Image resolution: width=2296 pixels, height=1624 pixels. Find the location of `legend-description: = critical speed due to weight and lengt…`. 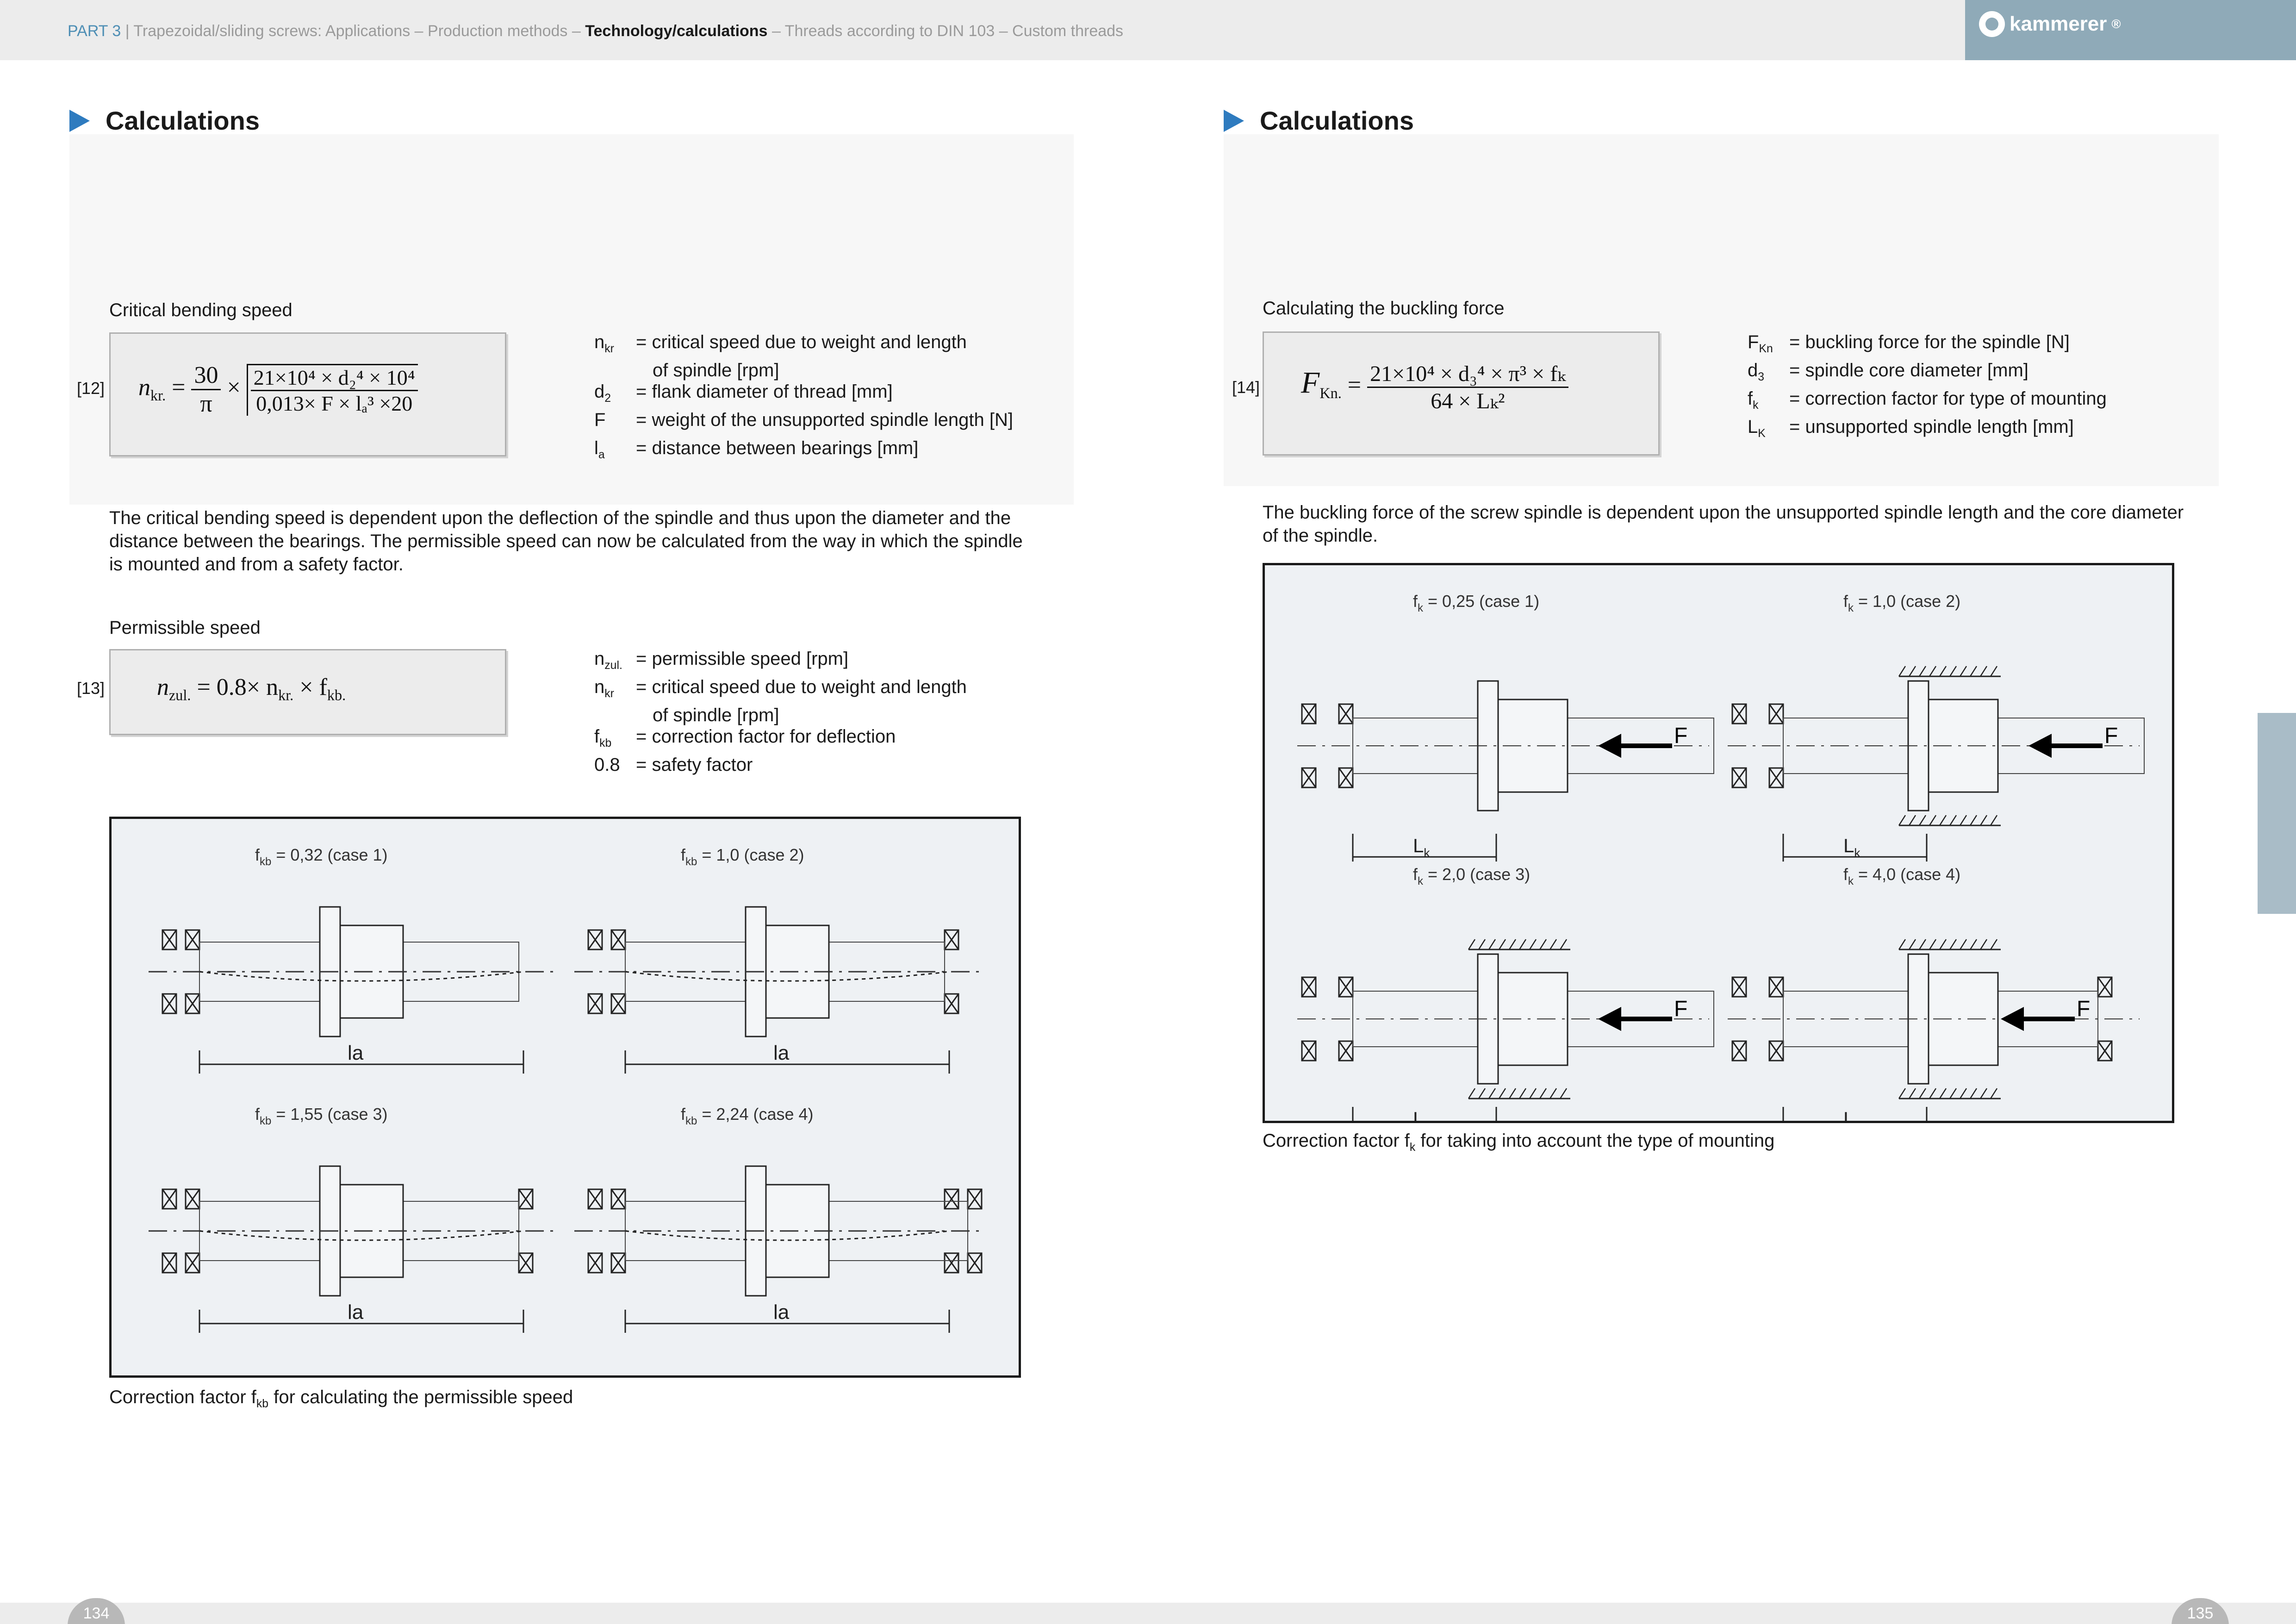

legend-description: = critical speed due to weight and lengt… is located at coordinates (801, 687).